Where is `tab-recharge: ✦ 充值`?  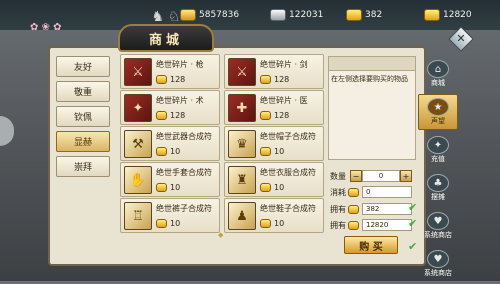
tab-recharge: ✦ 充值 is located at coordinates (438, 150).